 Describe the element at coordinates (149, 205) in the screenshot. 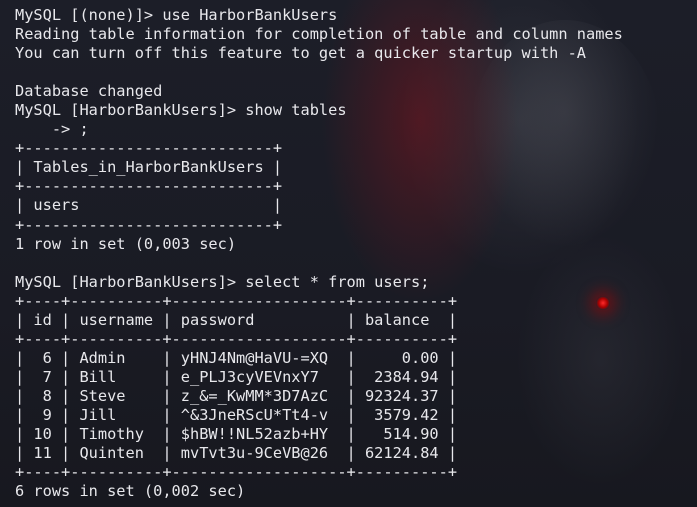

I see `terminal-line: | users |` at that location.